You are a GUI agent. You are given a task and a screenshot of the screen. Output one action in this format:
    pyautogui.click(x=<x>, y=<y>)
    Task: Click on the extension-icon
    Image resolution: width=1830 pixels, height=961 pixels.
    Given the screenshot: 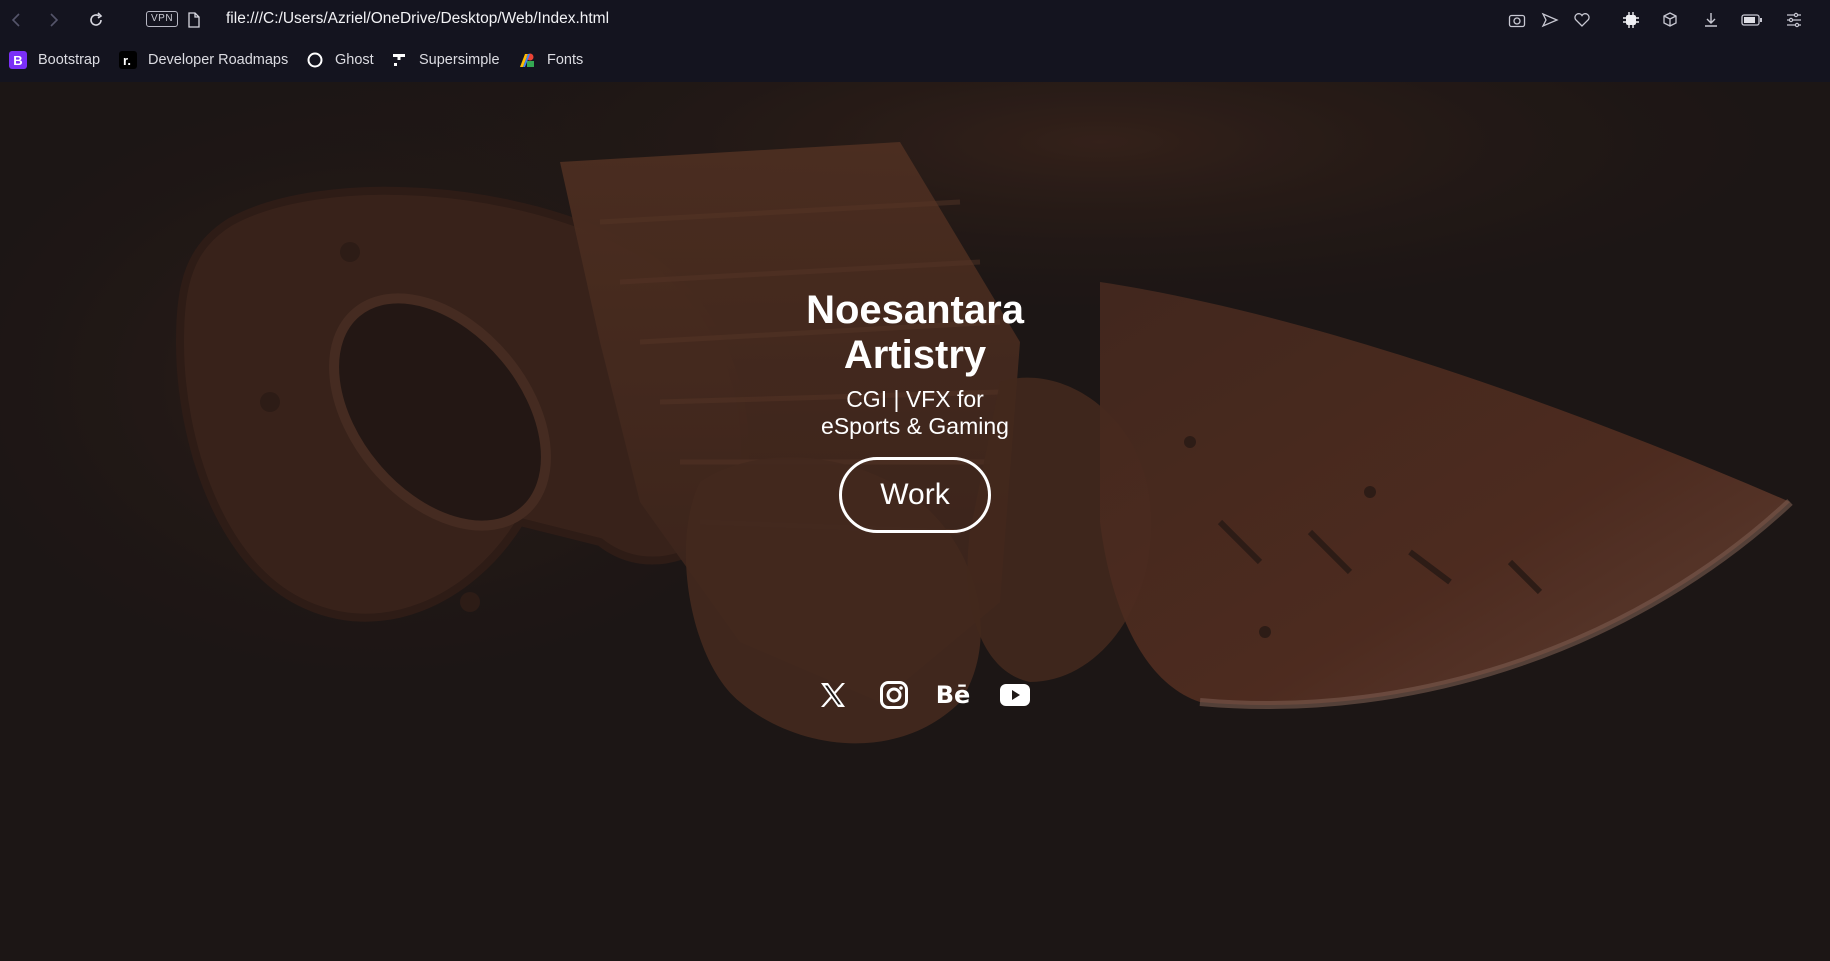 What is the action you would take?
    pyautogui.click(x=1631, y=20)
    